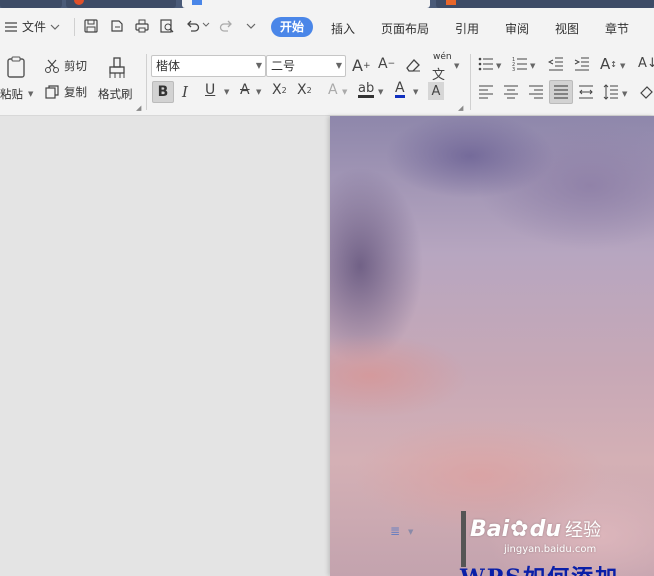 This screenshot has height=576, width=654. What do you see at coordinates (333, 90) in the screenshot?
I see `text-effect-icon: A` at bounding box center [333, 90].